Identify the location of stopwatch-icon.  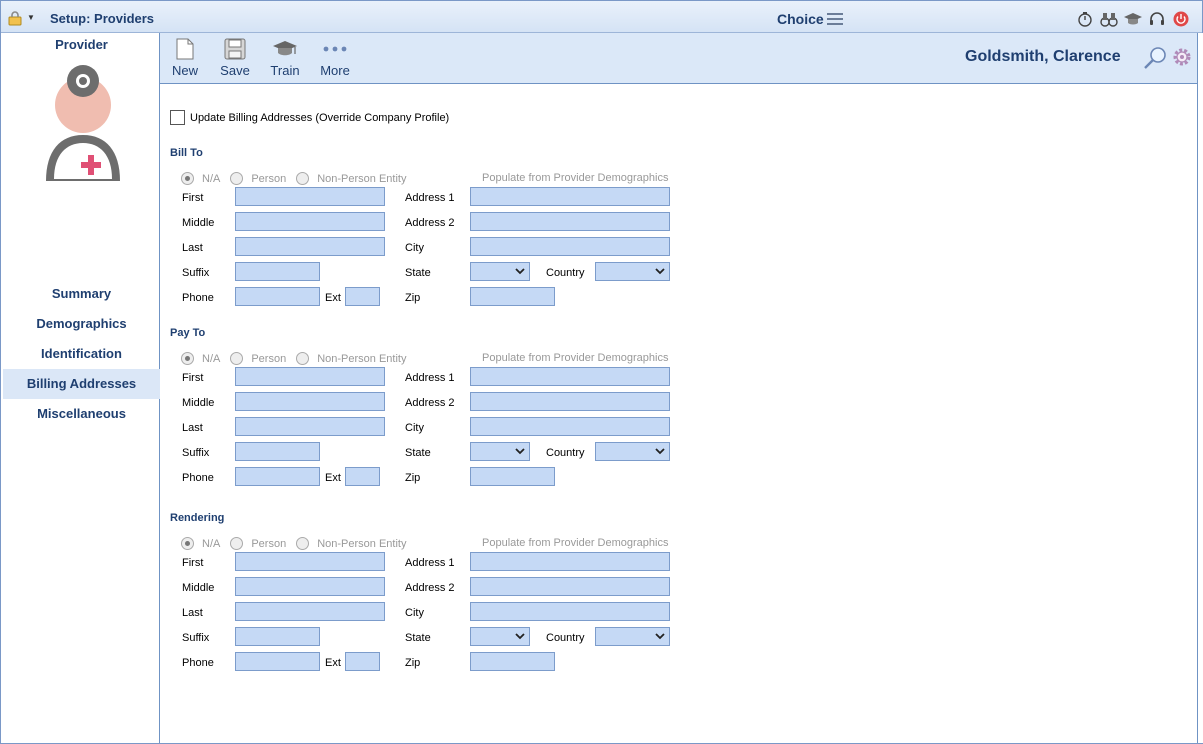
(1085, 19).